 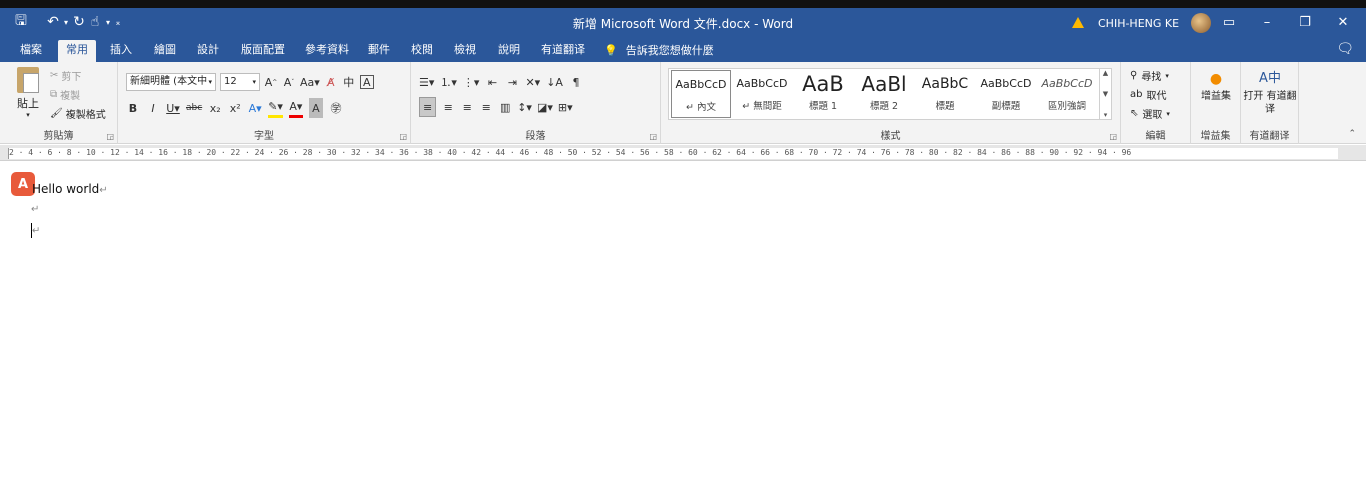 I want to click on style-heading-2: AaBl 標題 2, so click(x=884, y=94).